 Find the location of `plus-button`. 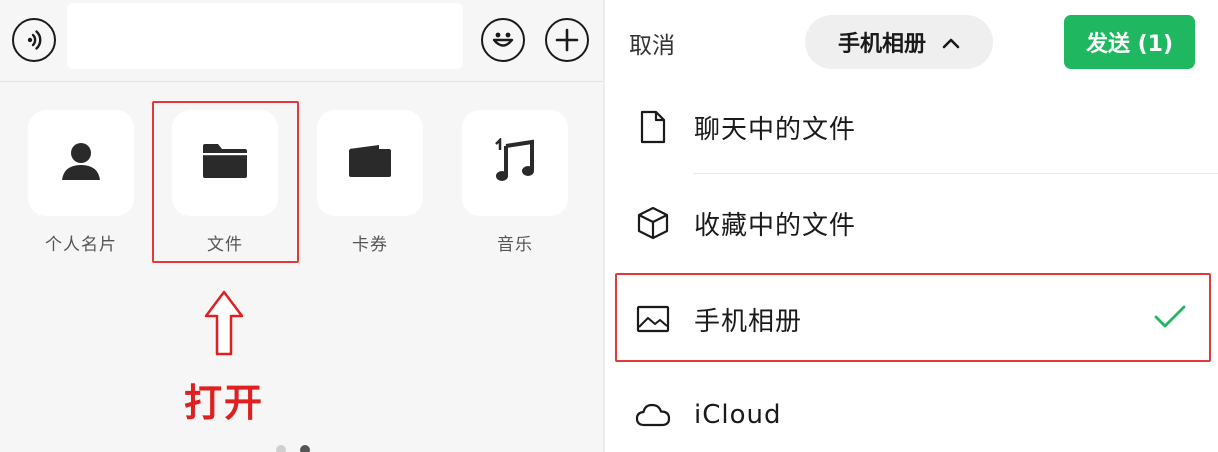

plus-button is located at coordinates (567, 40).